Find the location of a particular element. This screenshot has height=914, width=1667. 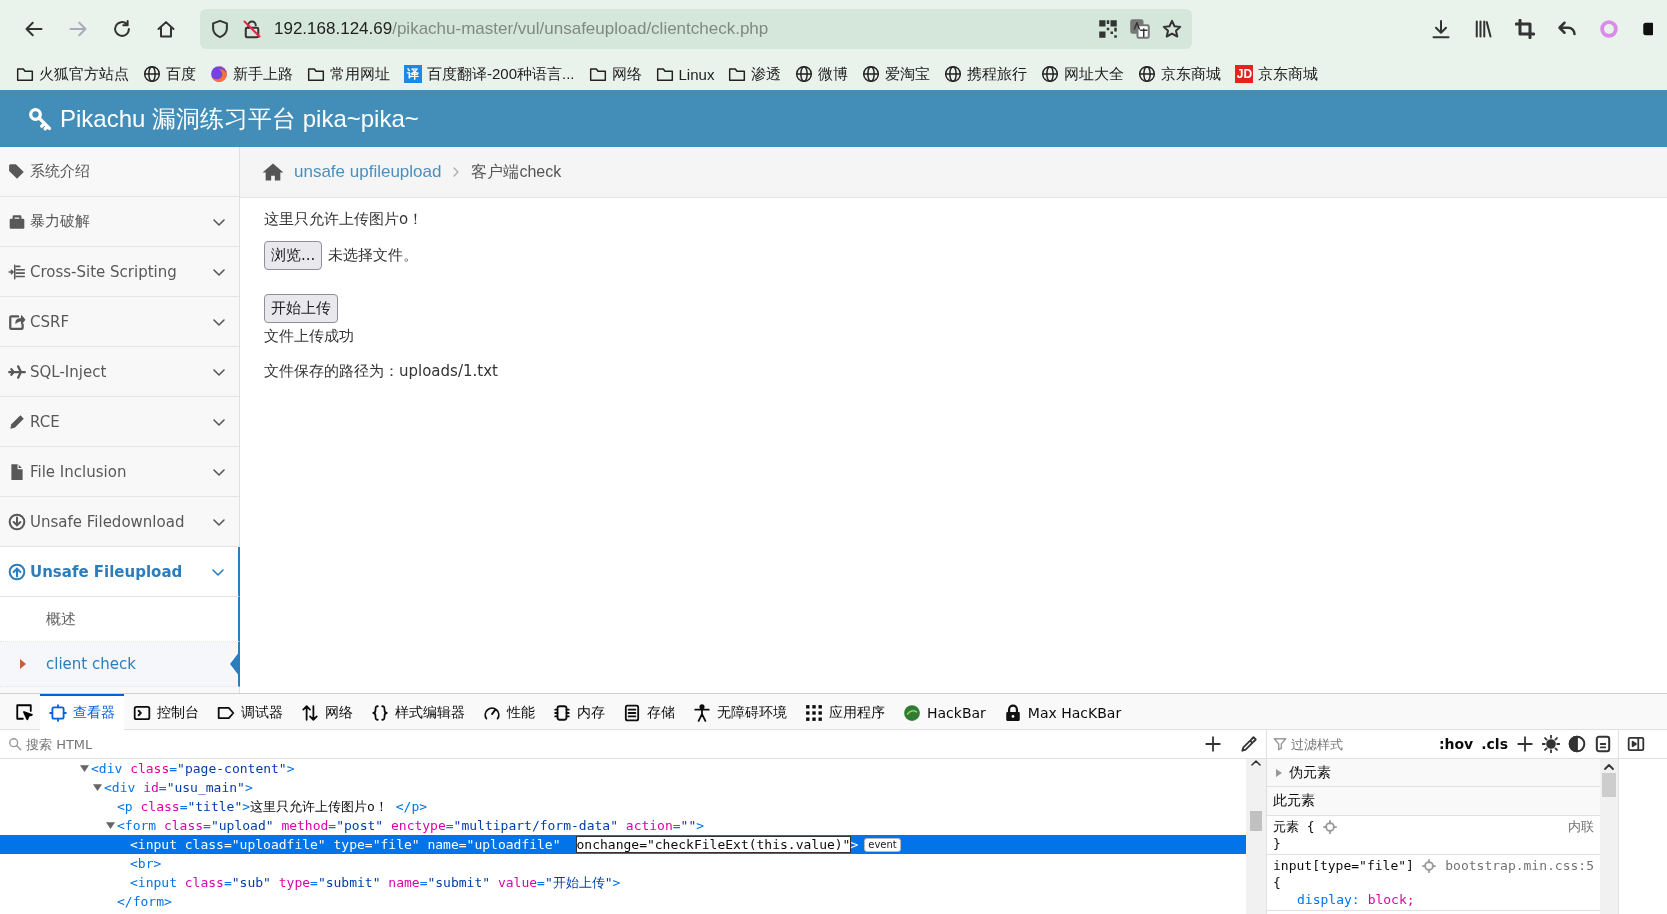

breadcrumb-current: 客户端check is located at coordinates (516, 171).